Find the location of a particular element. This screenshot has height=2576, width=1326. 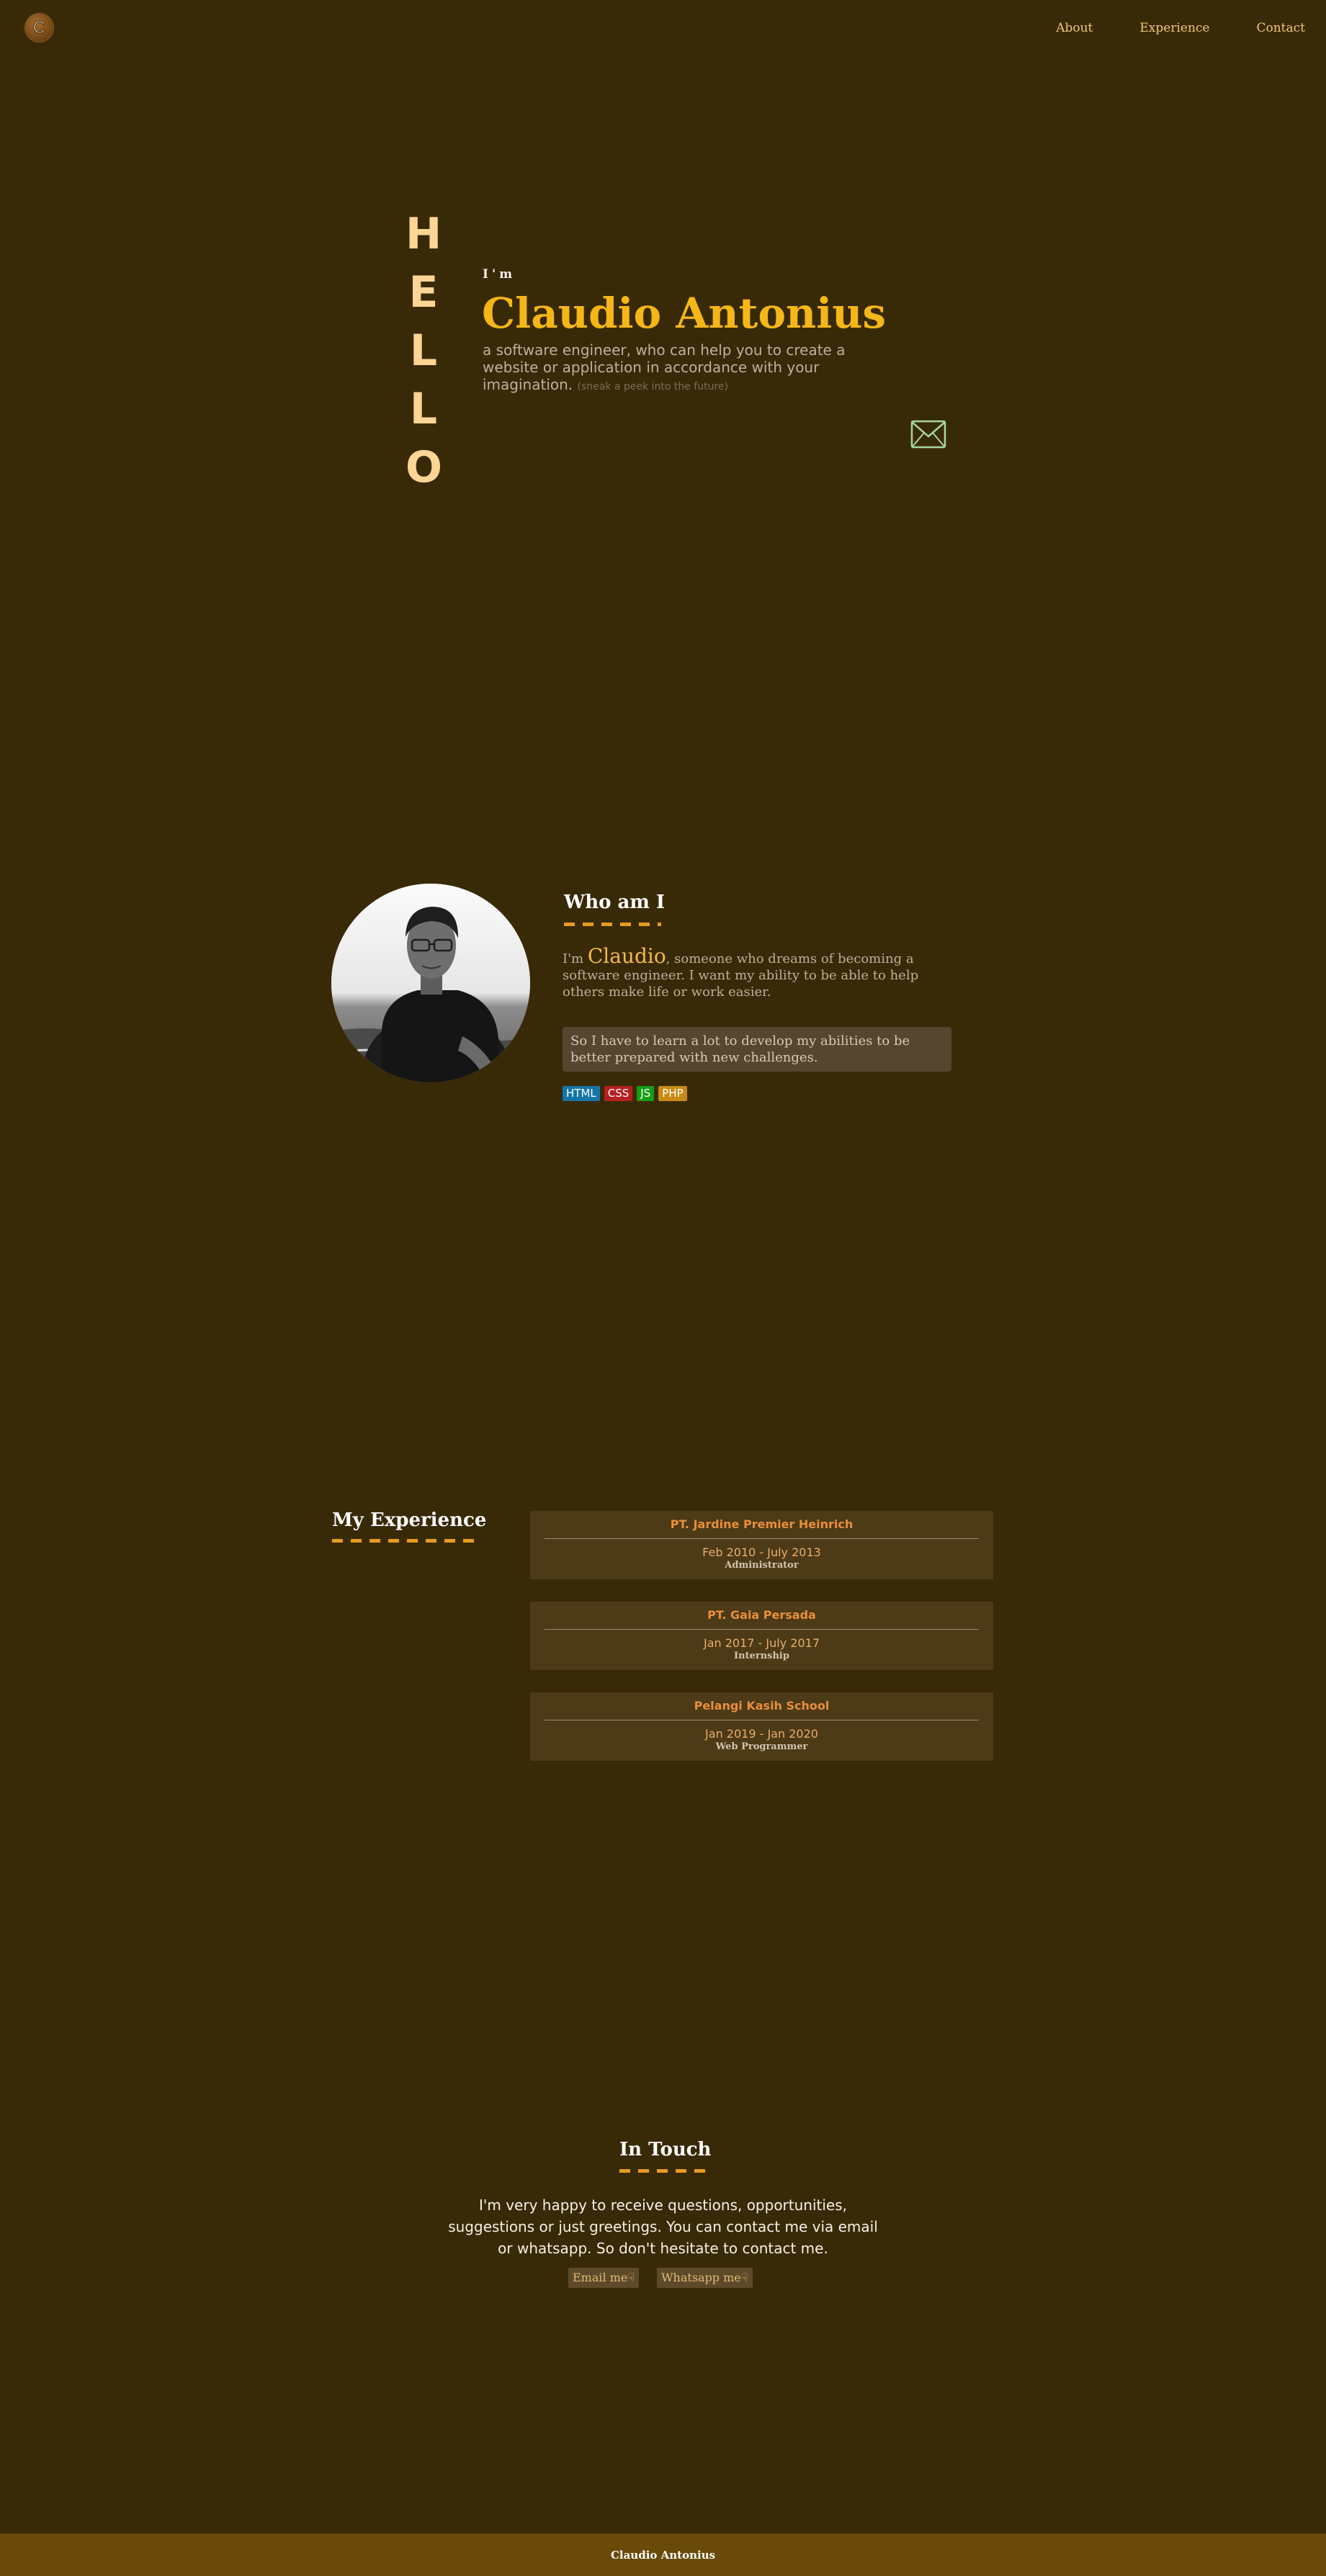

experience-title-underline is located at coordinates (406, 1541).